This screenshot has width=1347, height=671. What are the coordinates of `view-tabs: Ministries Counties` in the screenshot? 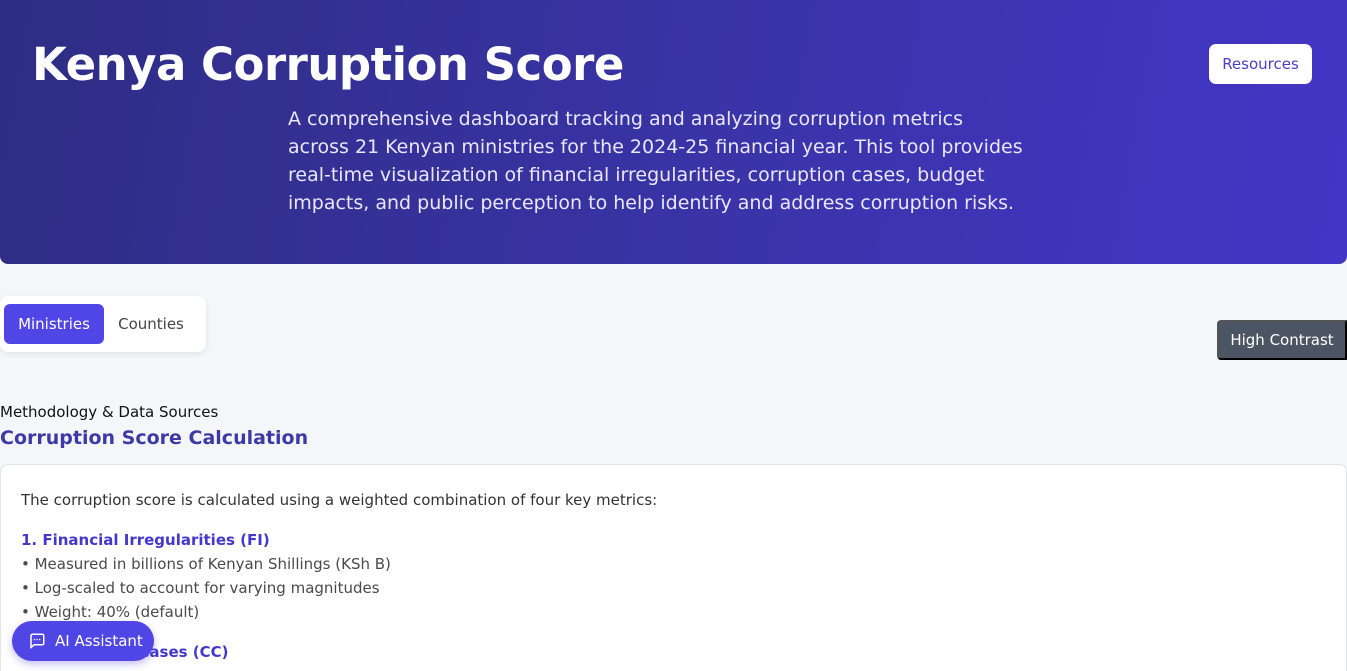 It's located at (103, 324).